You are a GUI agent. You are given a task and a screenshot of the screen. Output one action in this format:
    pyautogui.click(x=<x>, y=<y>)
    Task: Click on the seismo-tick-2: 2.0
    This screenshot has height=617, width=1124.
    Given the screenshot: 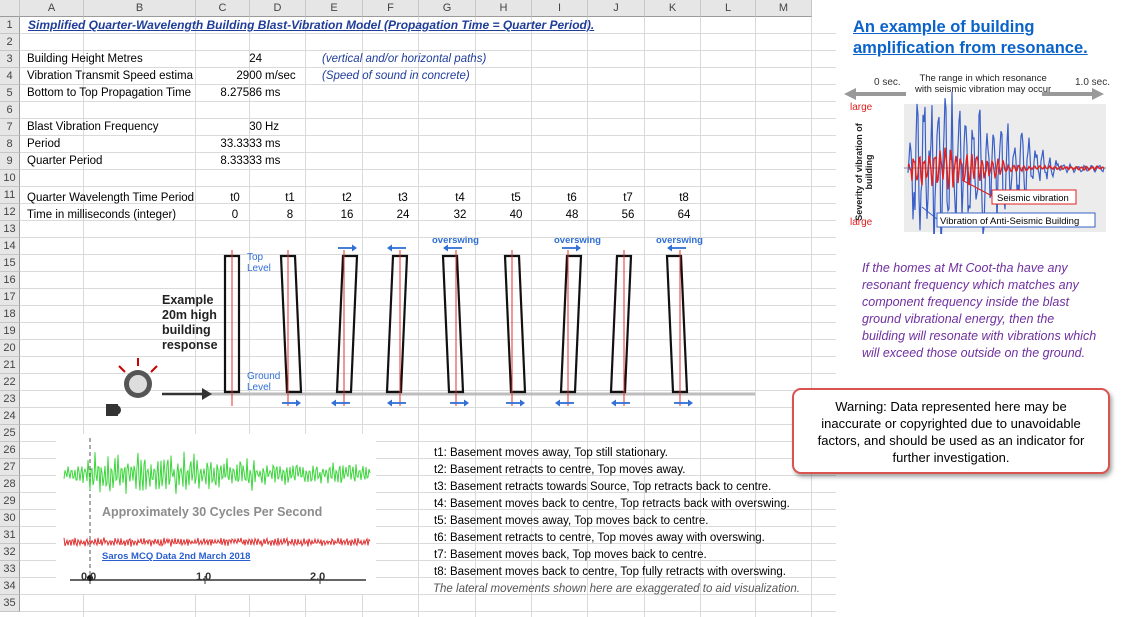 What is the action you would take?
    pyautogui.click(x=318, y=577)
    